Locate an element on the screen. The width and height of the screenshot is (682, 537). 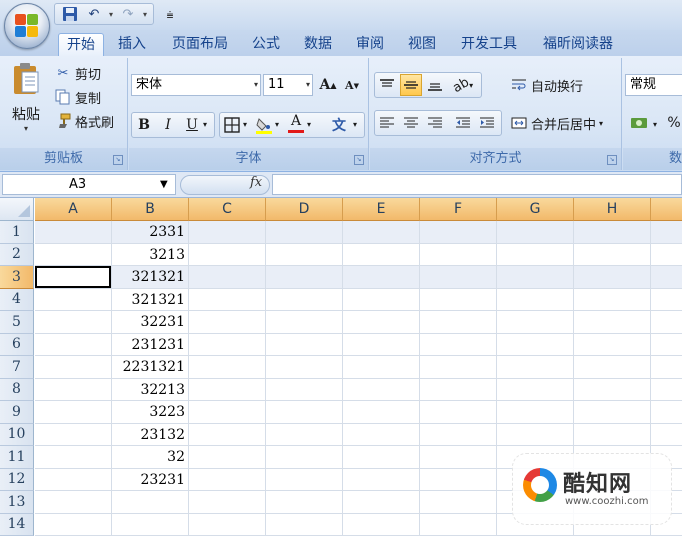
name-box: A3 is located at coordinates (89, 184).